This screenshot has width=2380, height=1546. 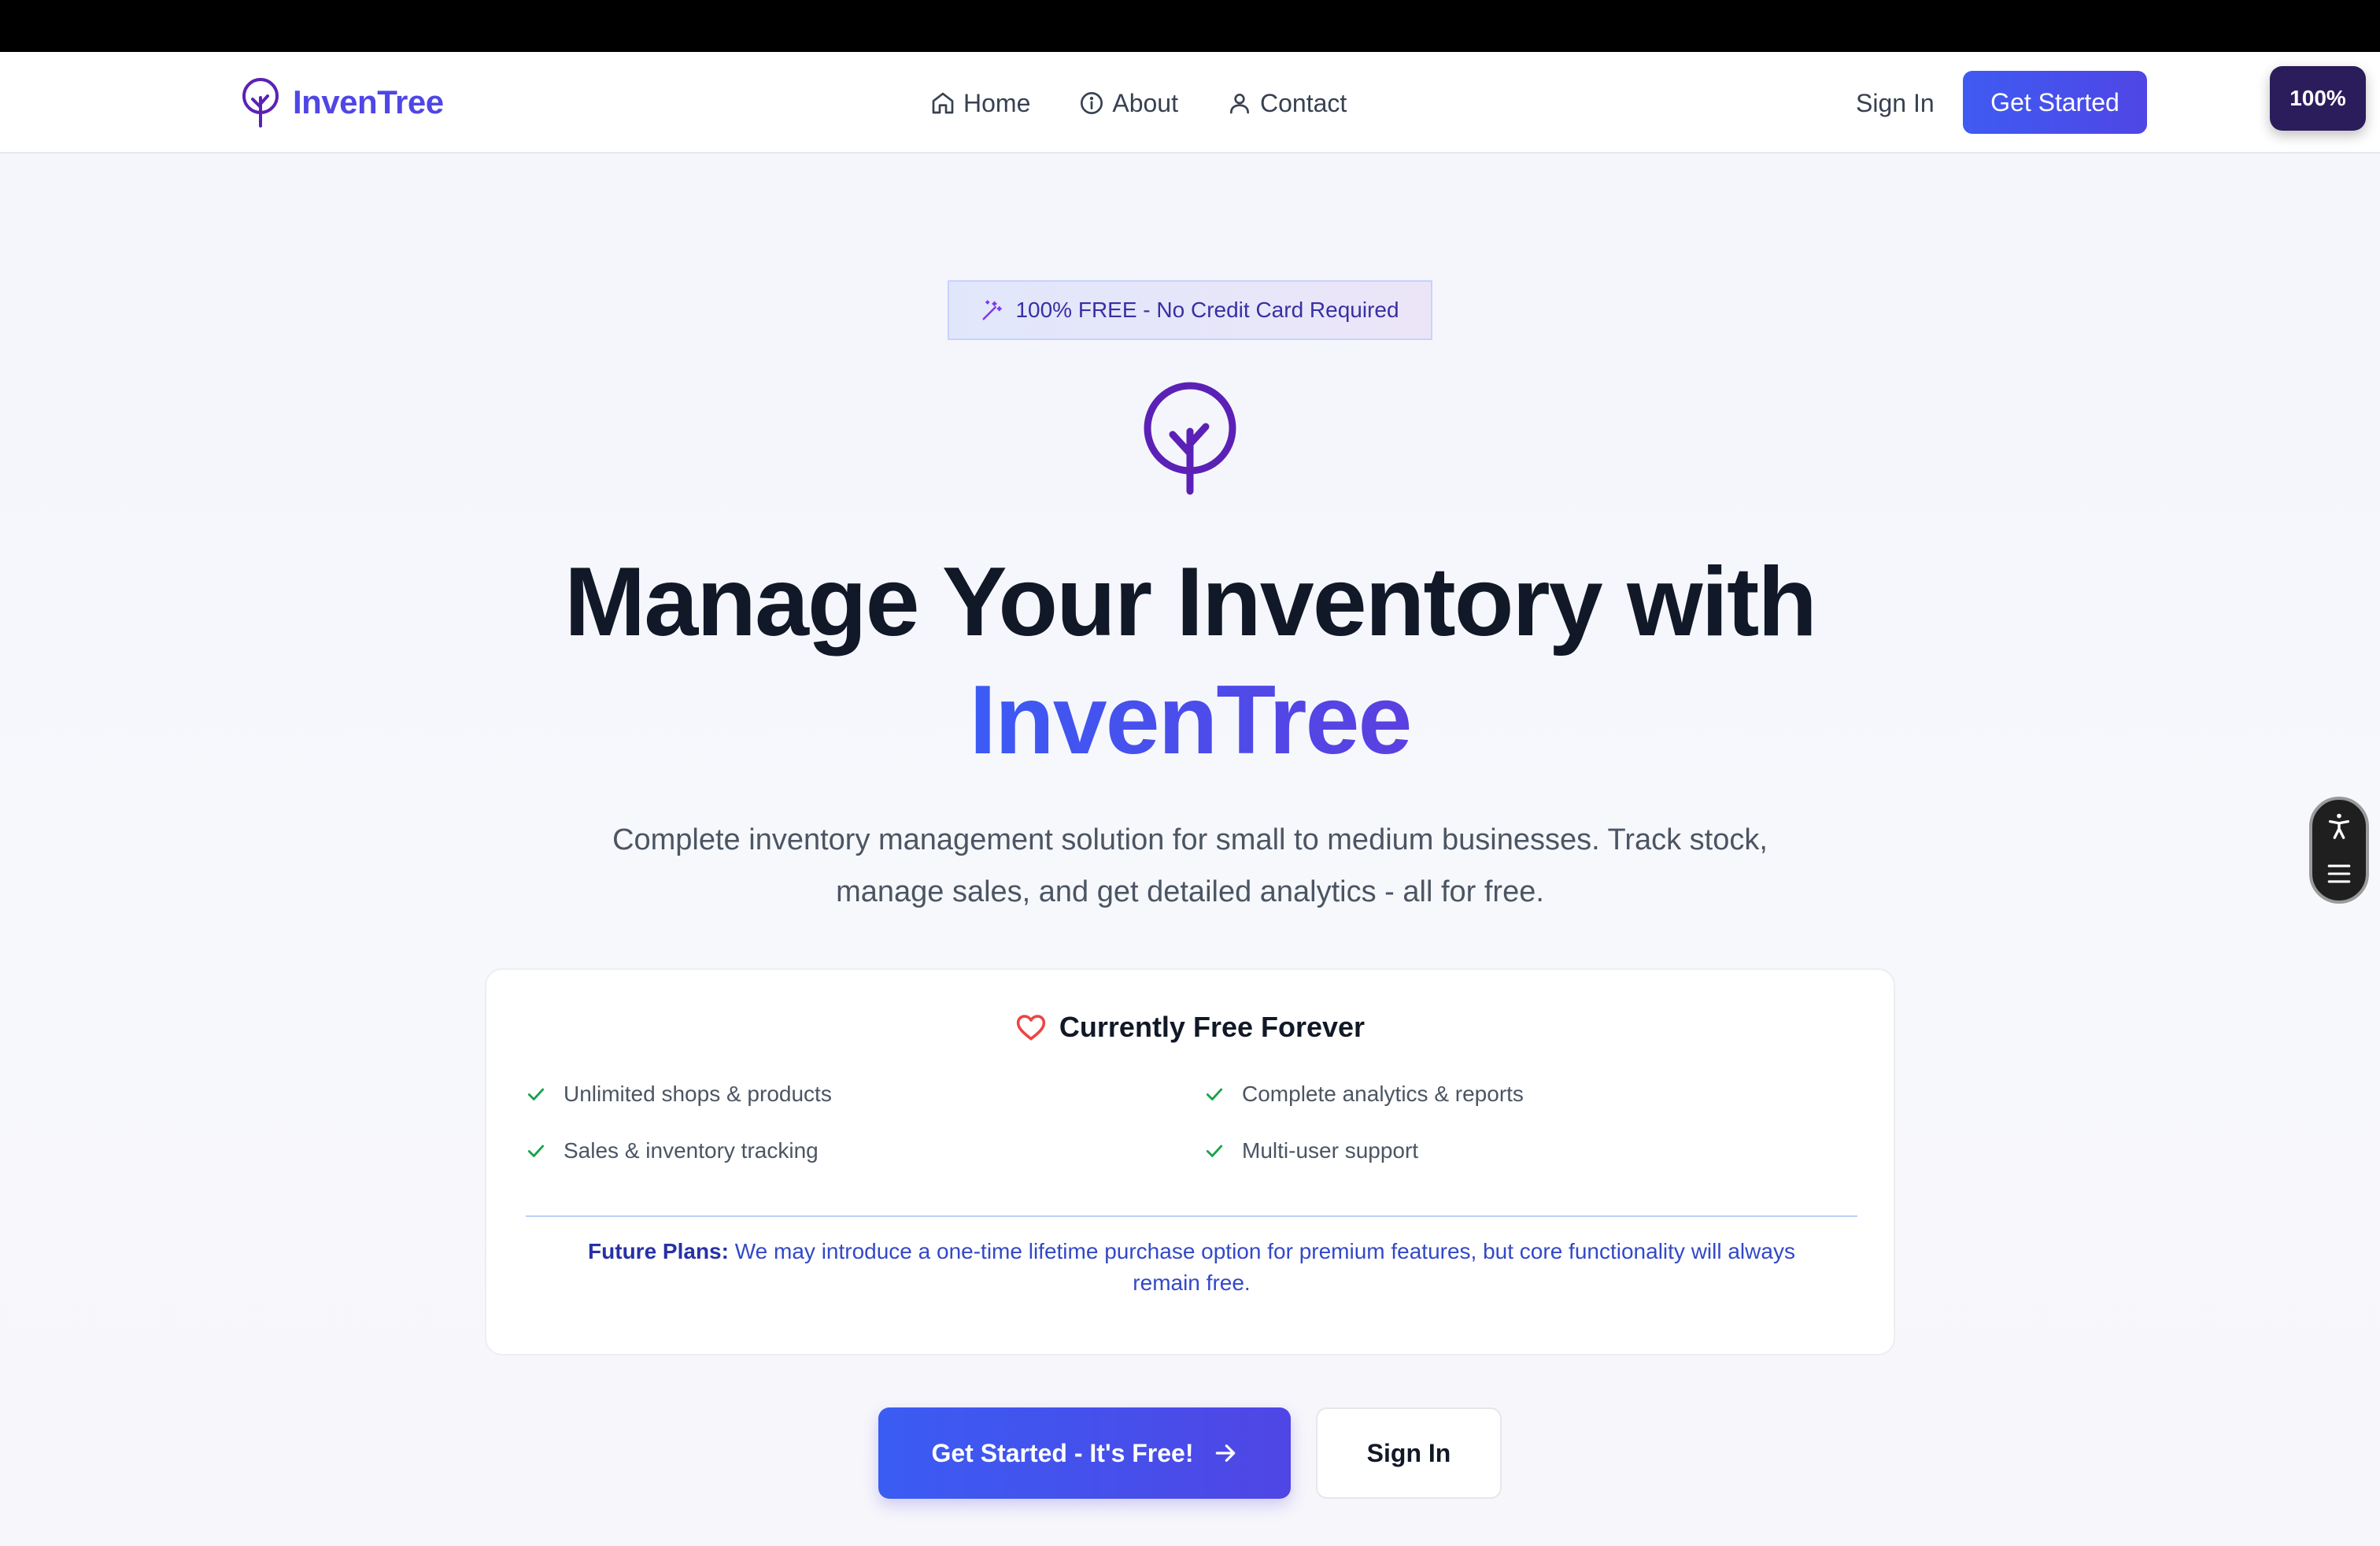 I want to click on accessibility-menu-button, so click(x=2339, y=873).